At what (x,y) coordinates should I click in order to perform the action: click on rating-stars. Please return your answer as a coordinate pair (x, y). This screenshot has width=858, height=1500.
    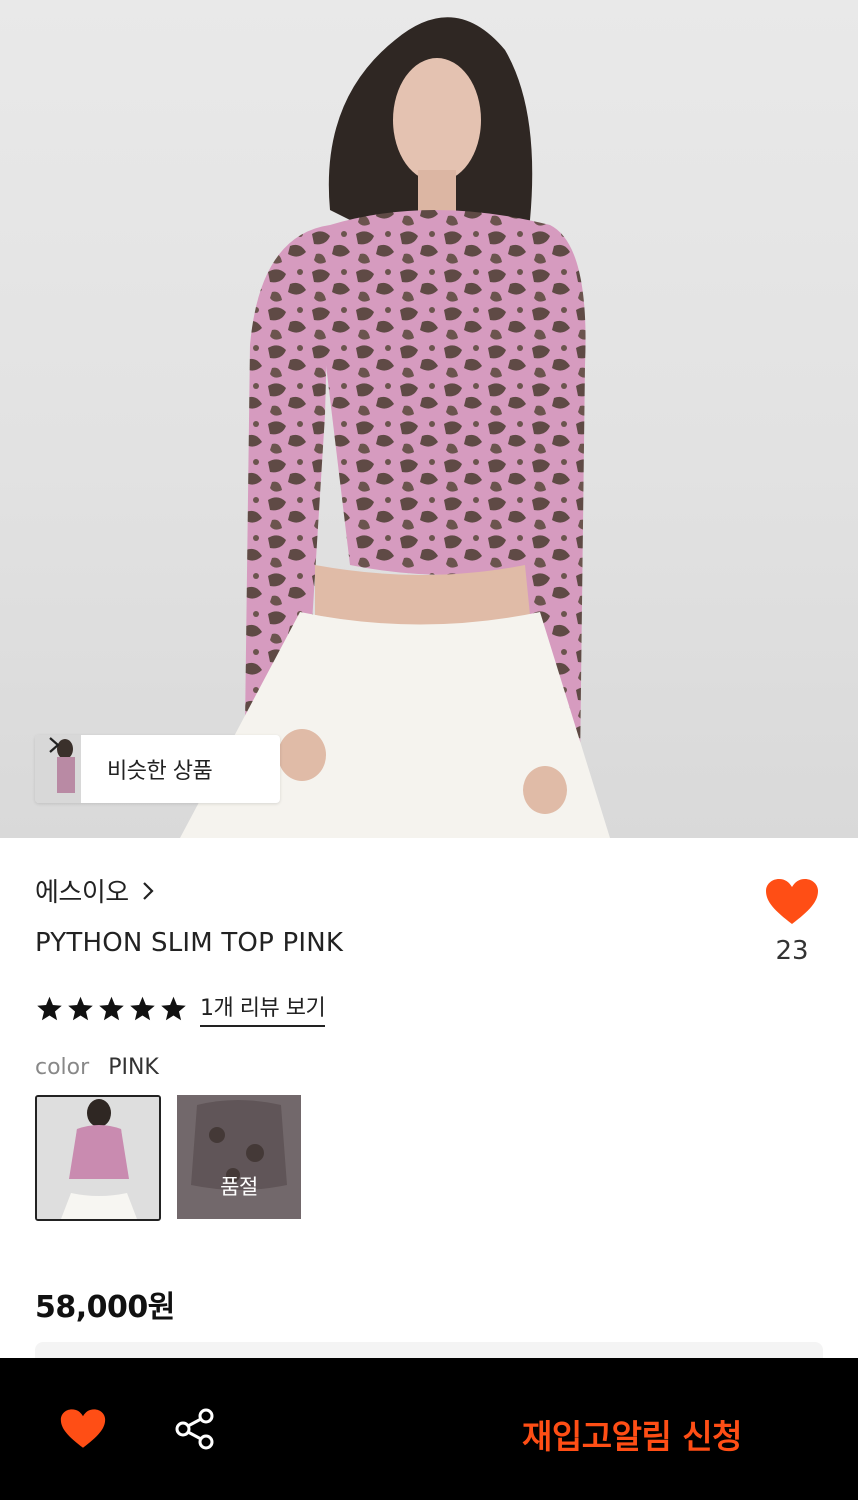
    Looking at the image, I should click on (111, 1009).